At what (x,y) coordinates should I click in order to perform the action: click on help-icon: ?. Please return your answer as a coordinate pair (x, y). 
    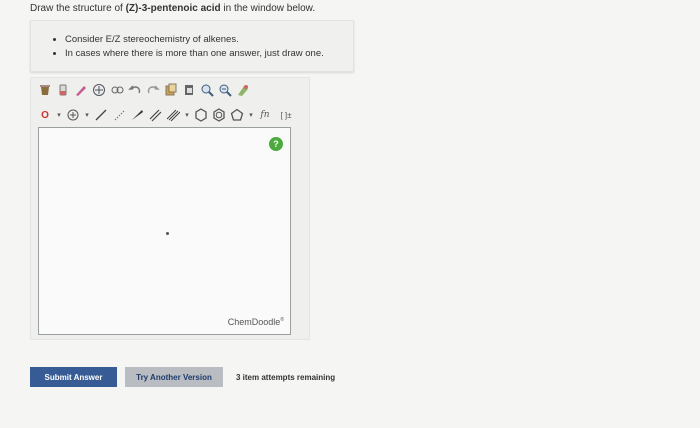
    Looking at the image, I should click on (276, 144).